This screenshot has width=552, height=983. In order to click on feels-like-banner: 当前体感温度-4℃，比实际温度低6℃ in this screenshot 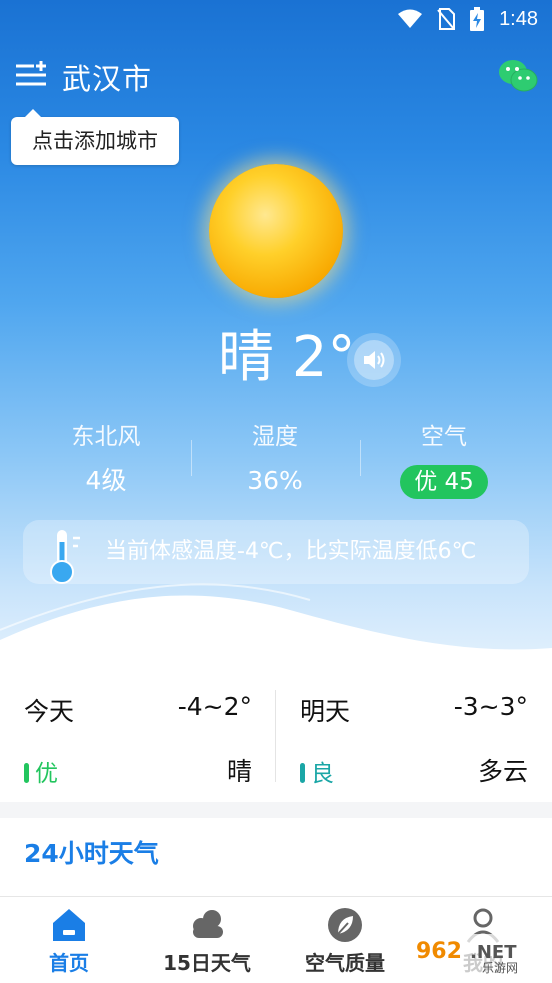, I will do `click(276, 552)`.